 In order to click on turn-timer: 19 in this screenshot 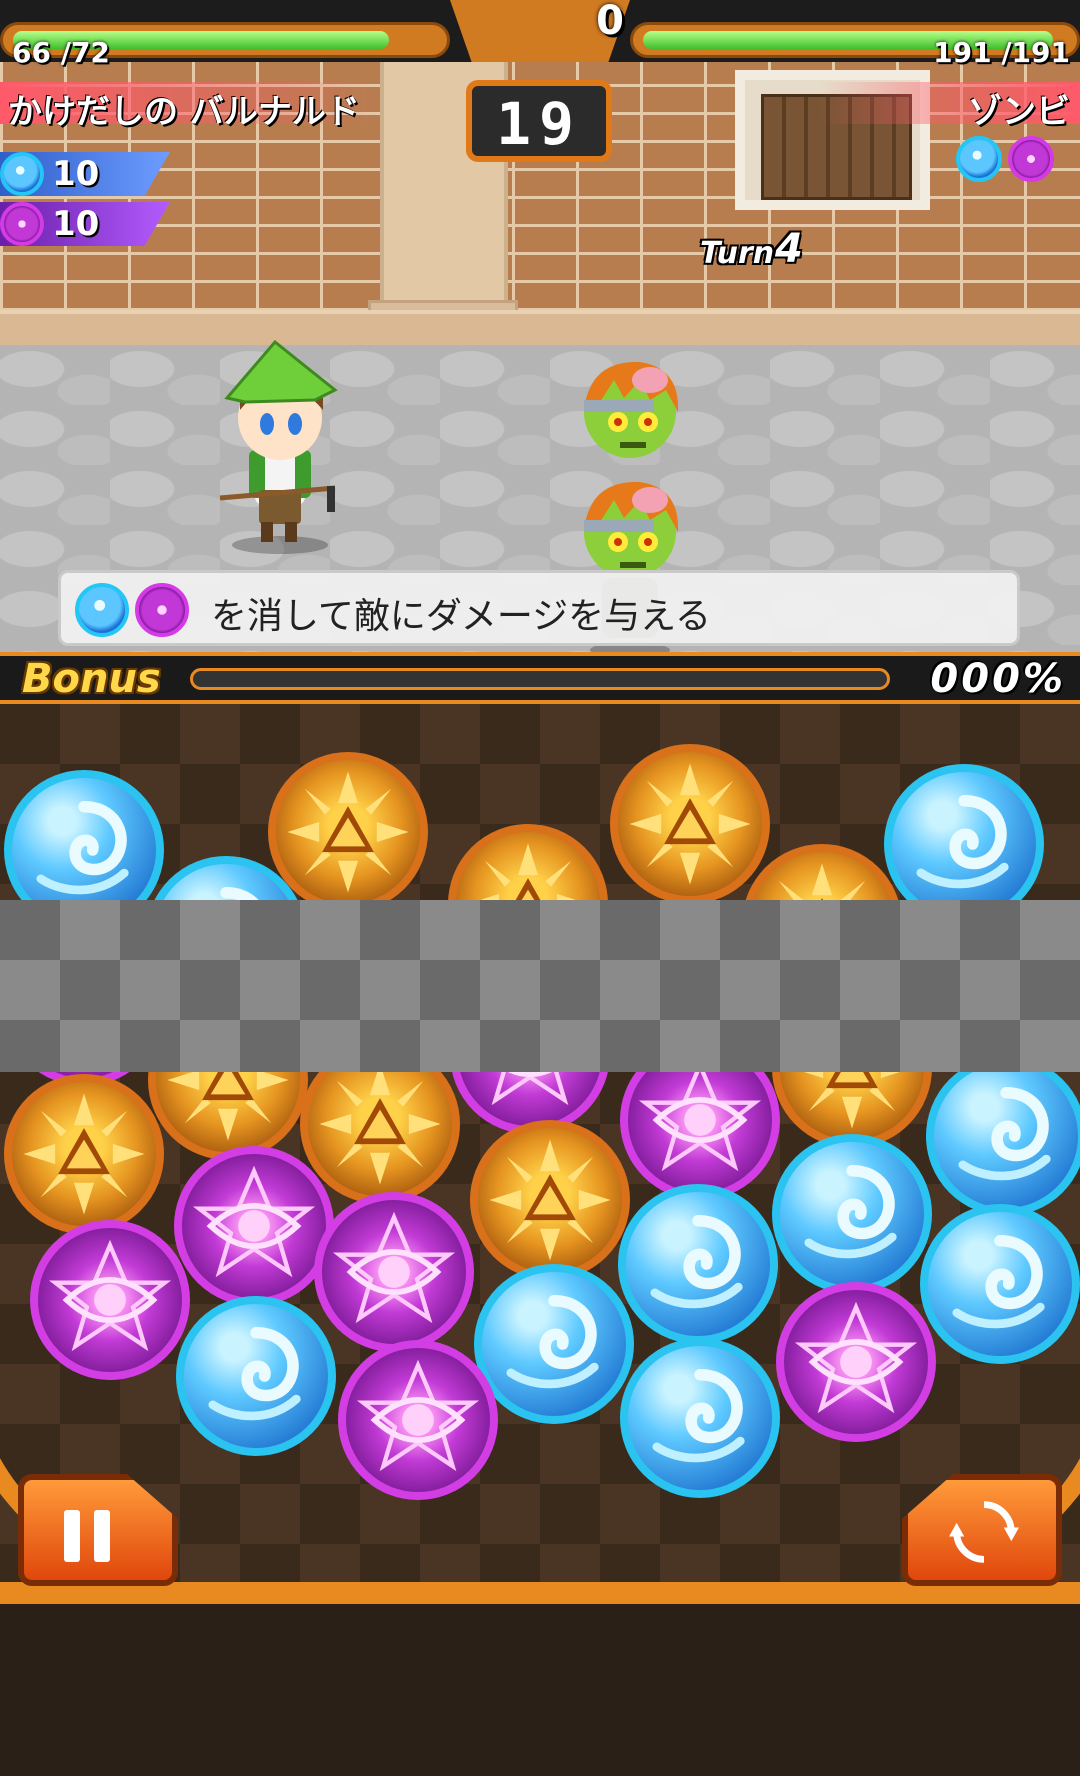, I will do `click(539, 121)`.